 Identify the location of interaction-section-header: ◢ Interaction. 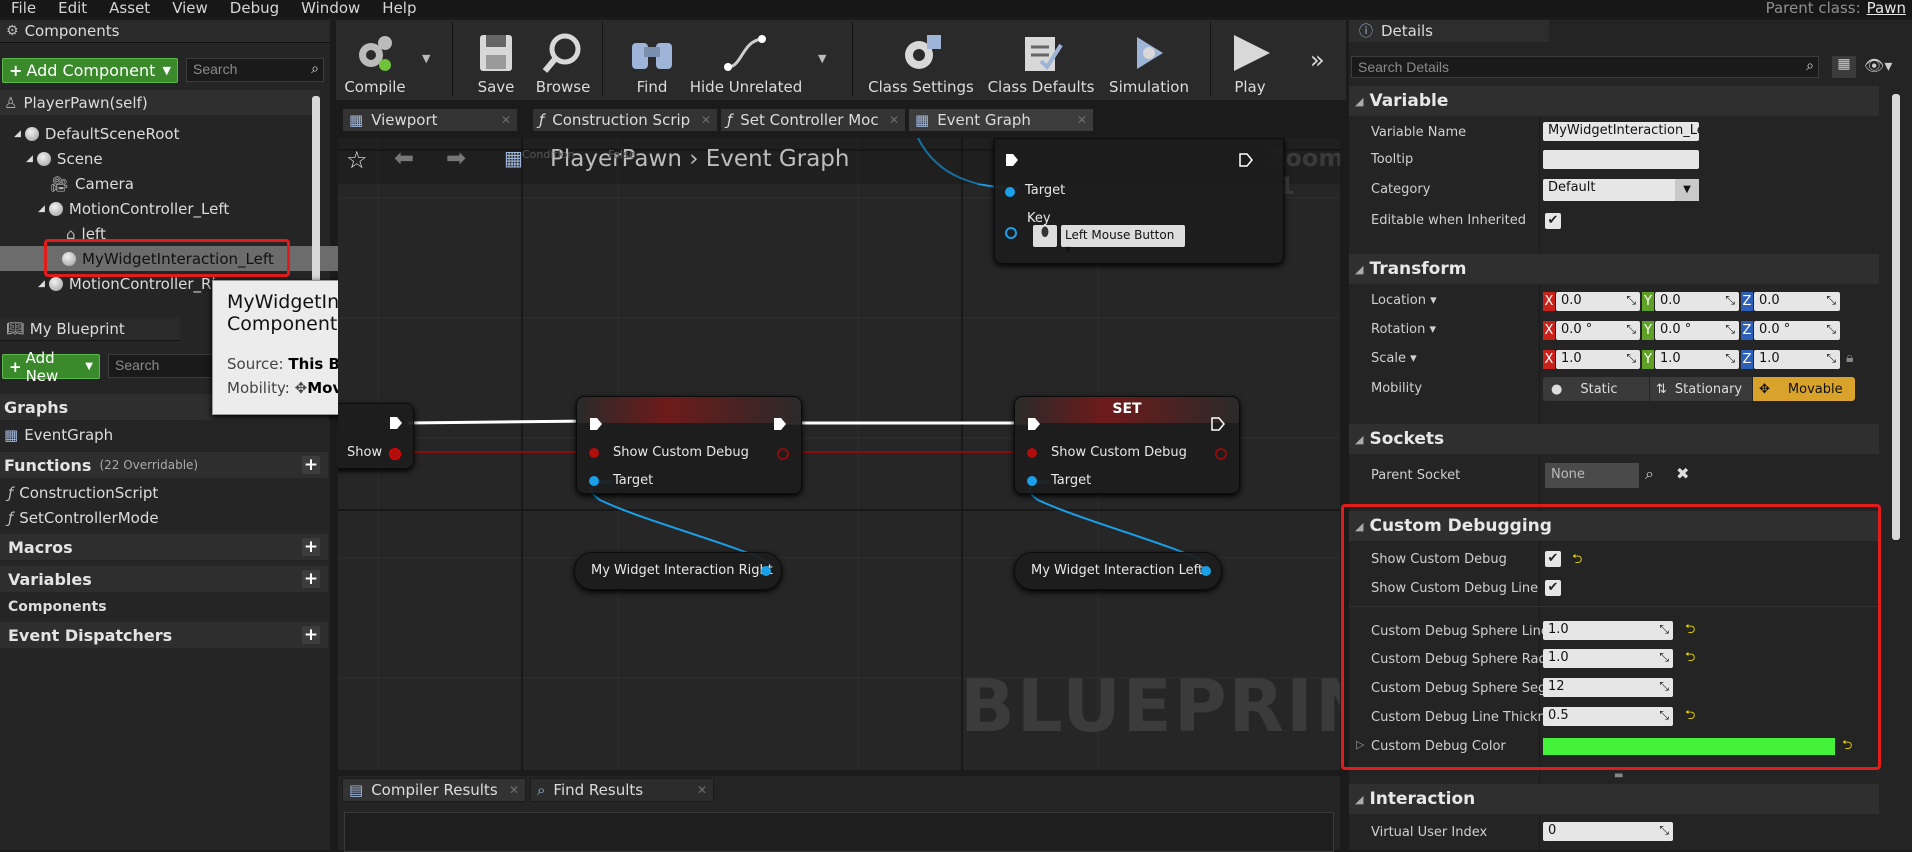
(1614, 799).